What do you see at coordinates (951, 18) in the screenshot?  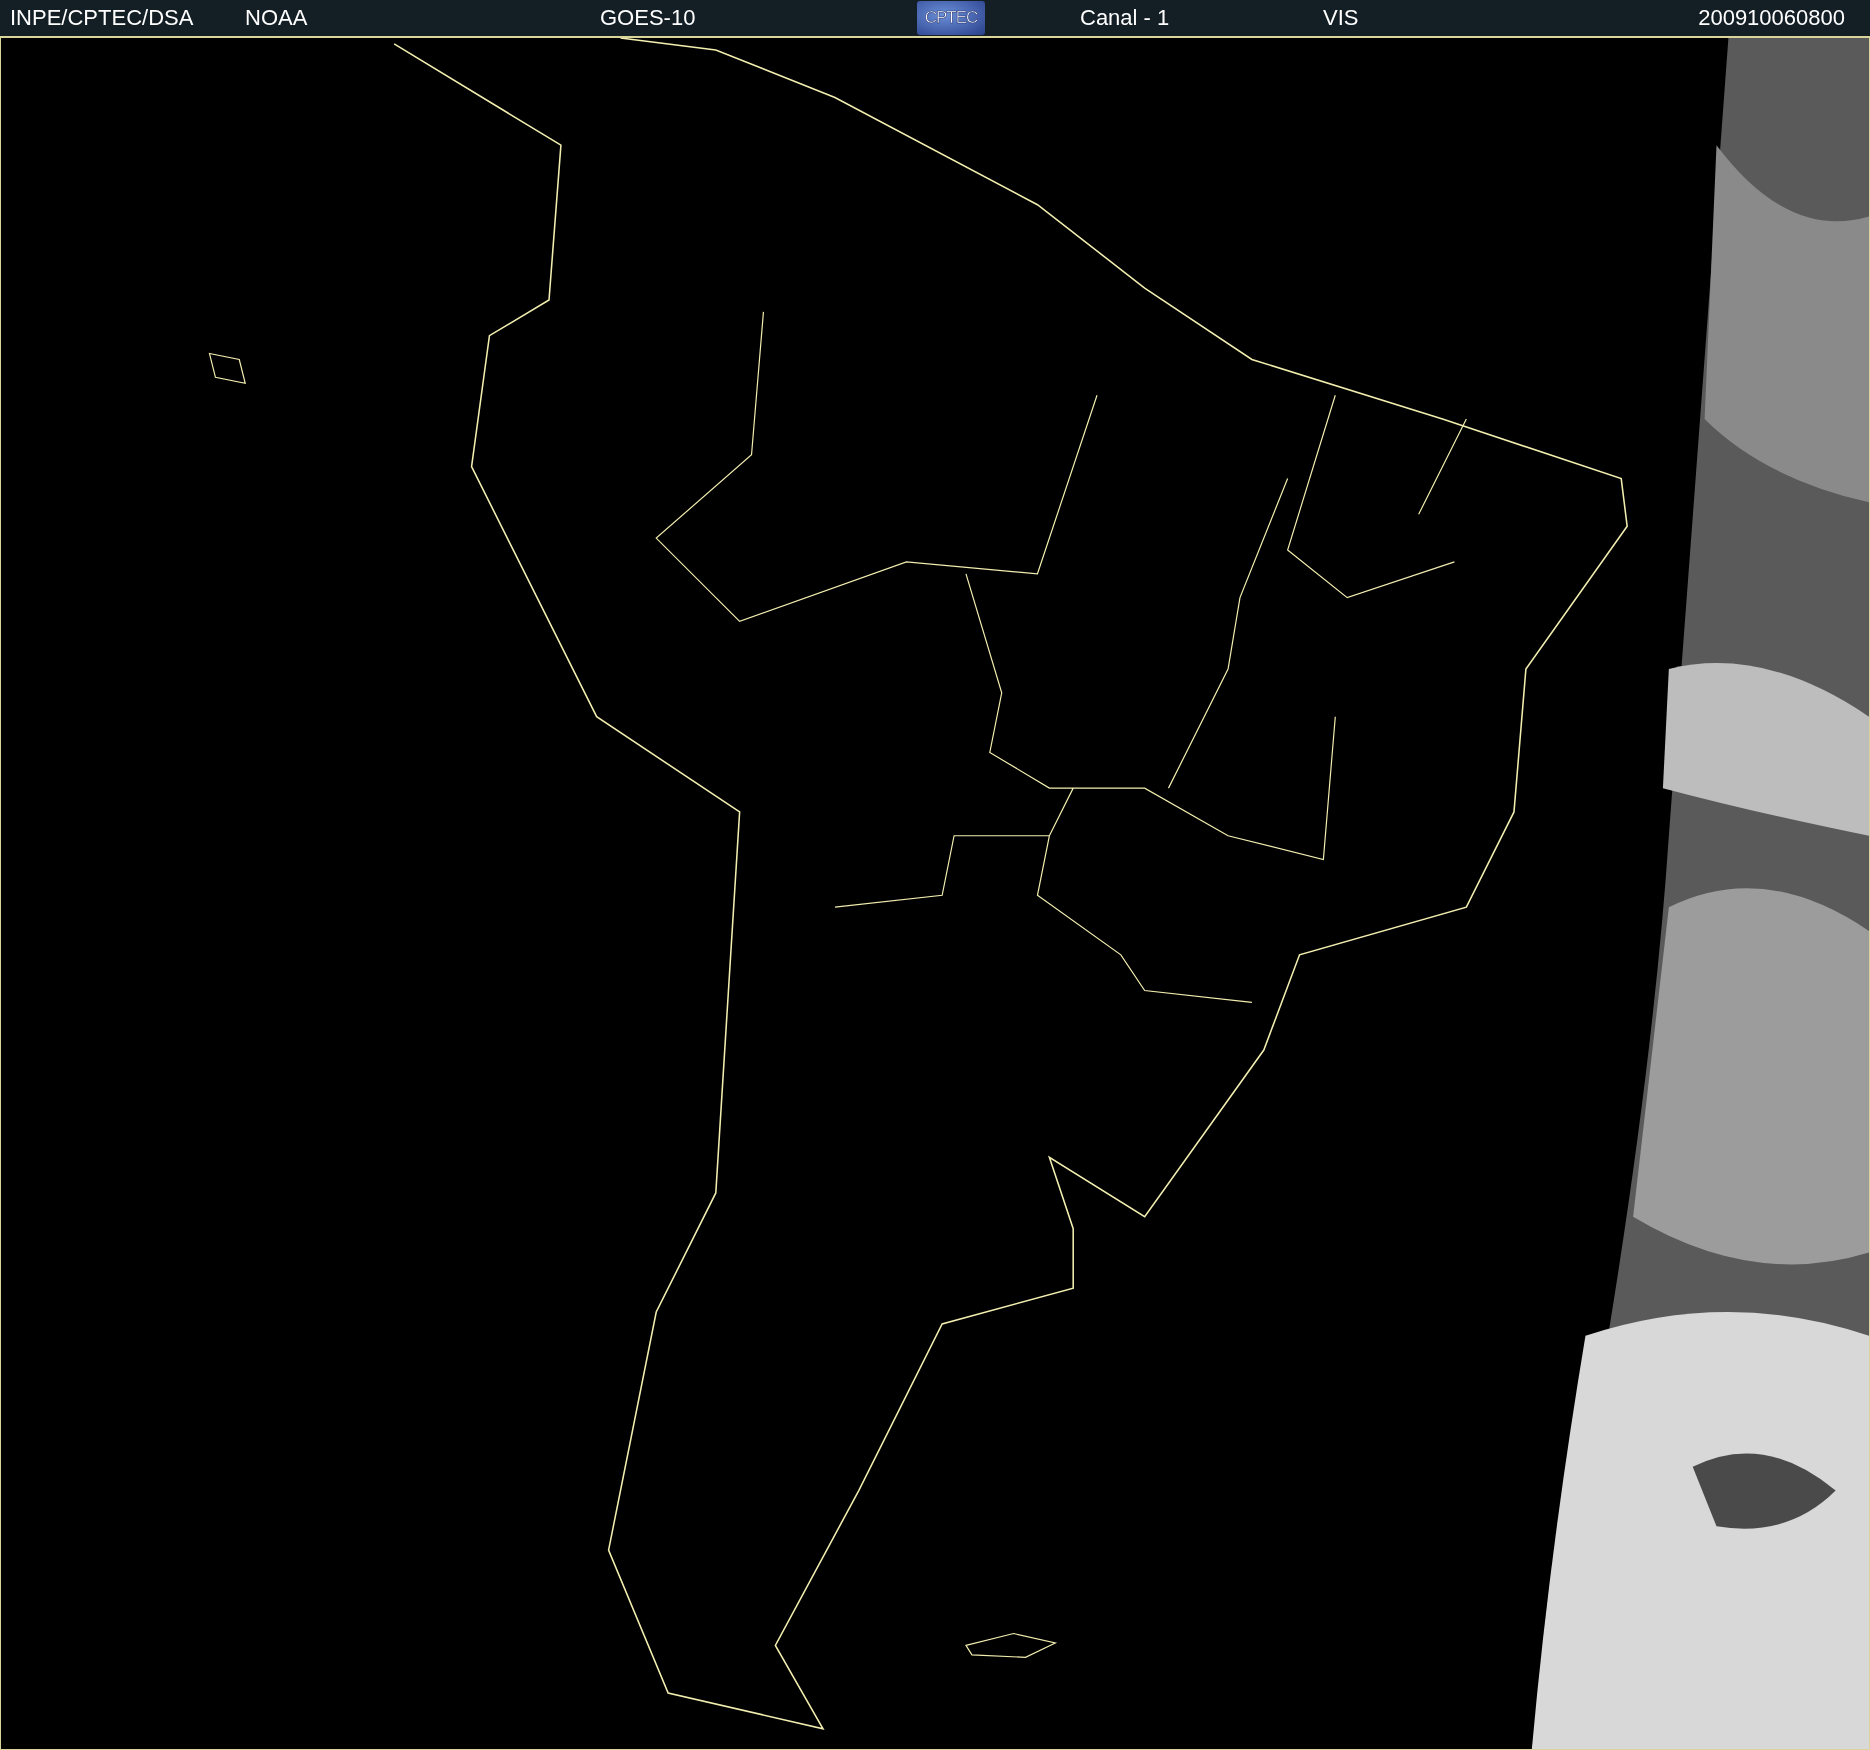 I see `logo: CPTEC` at bounding box center [951, 18].